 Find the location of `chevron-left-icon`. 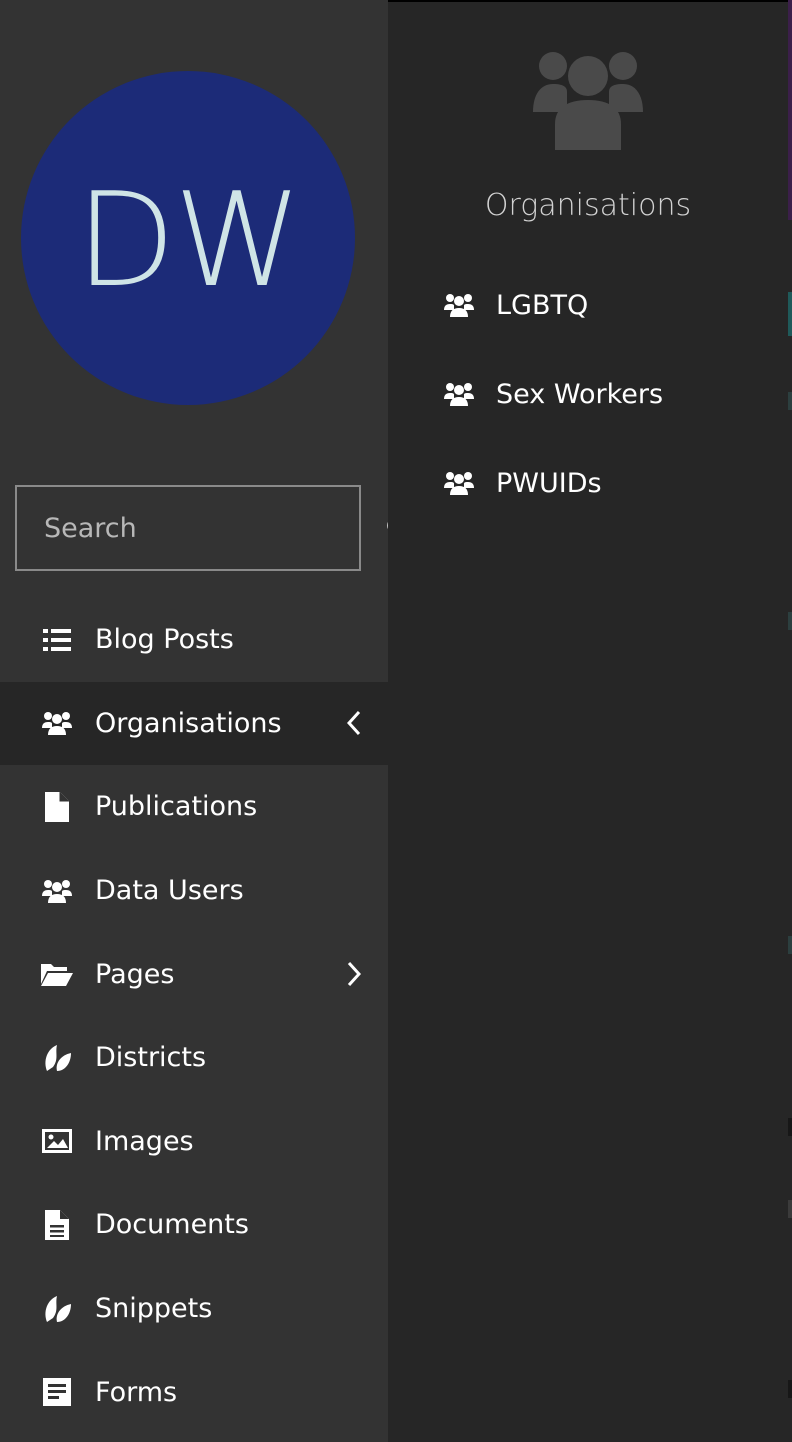

chevron-left-icon is located at coordinates (354, 723).